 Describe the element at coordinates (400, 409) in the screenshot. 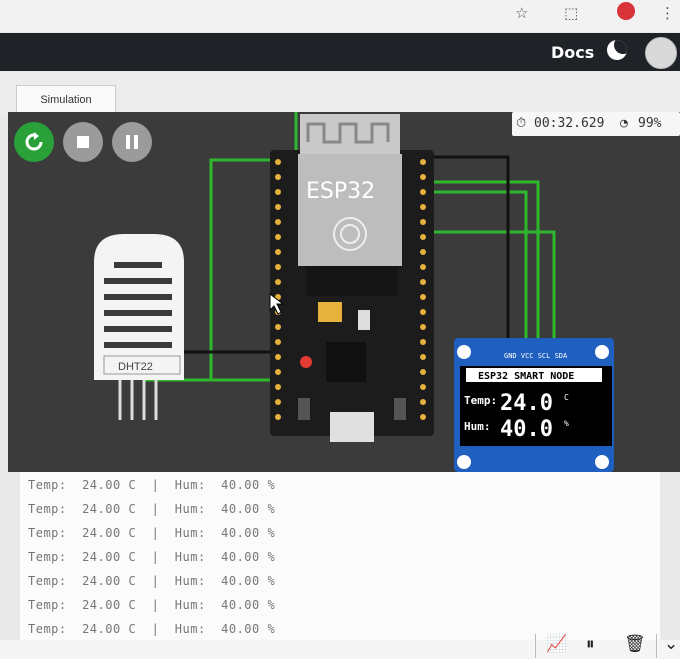

I see `en-button` at that location.